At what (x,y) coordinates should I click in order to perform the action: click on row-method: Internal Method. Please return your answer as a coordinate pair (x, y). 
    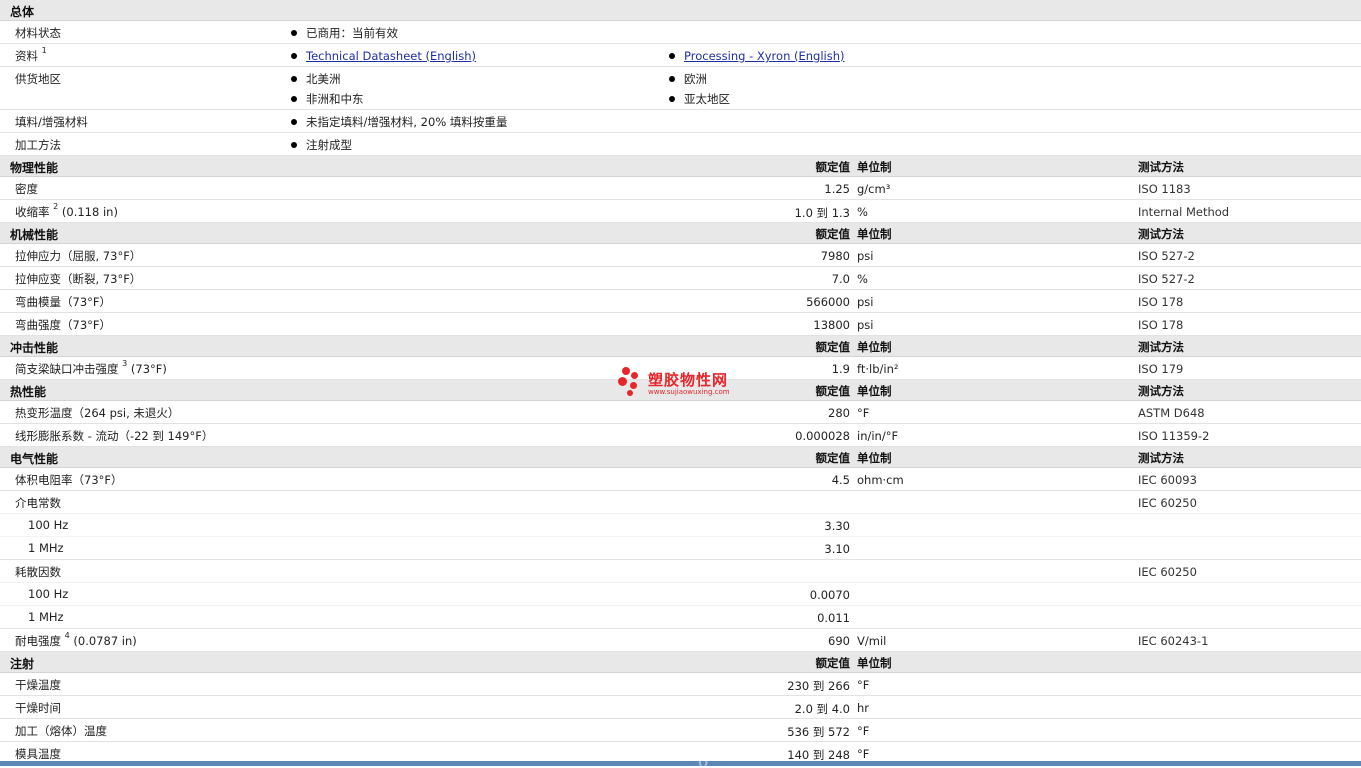
    Looking at the image, I should click on (1184, 212).